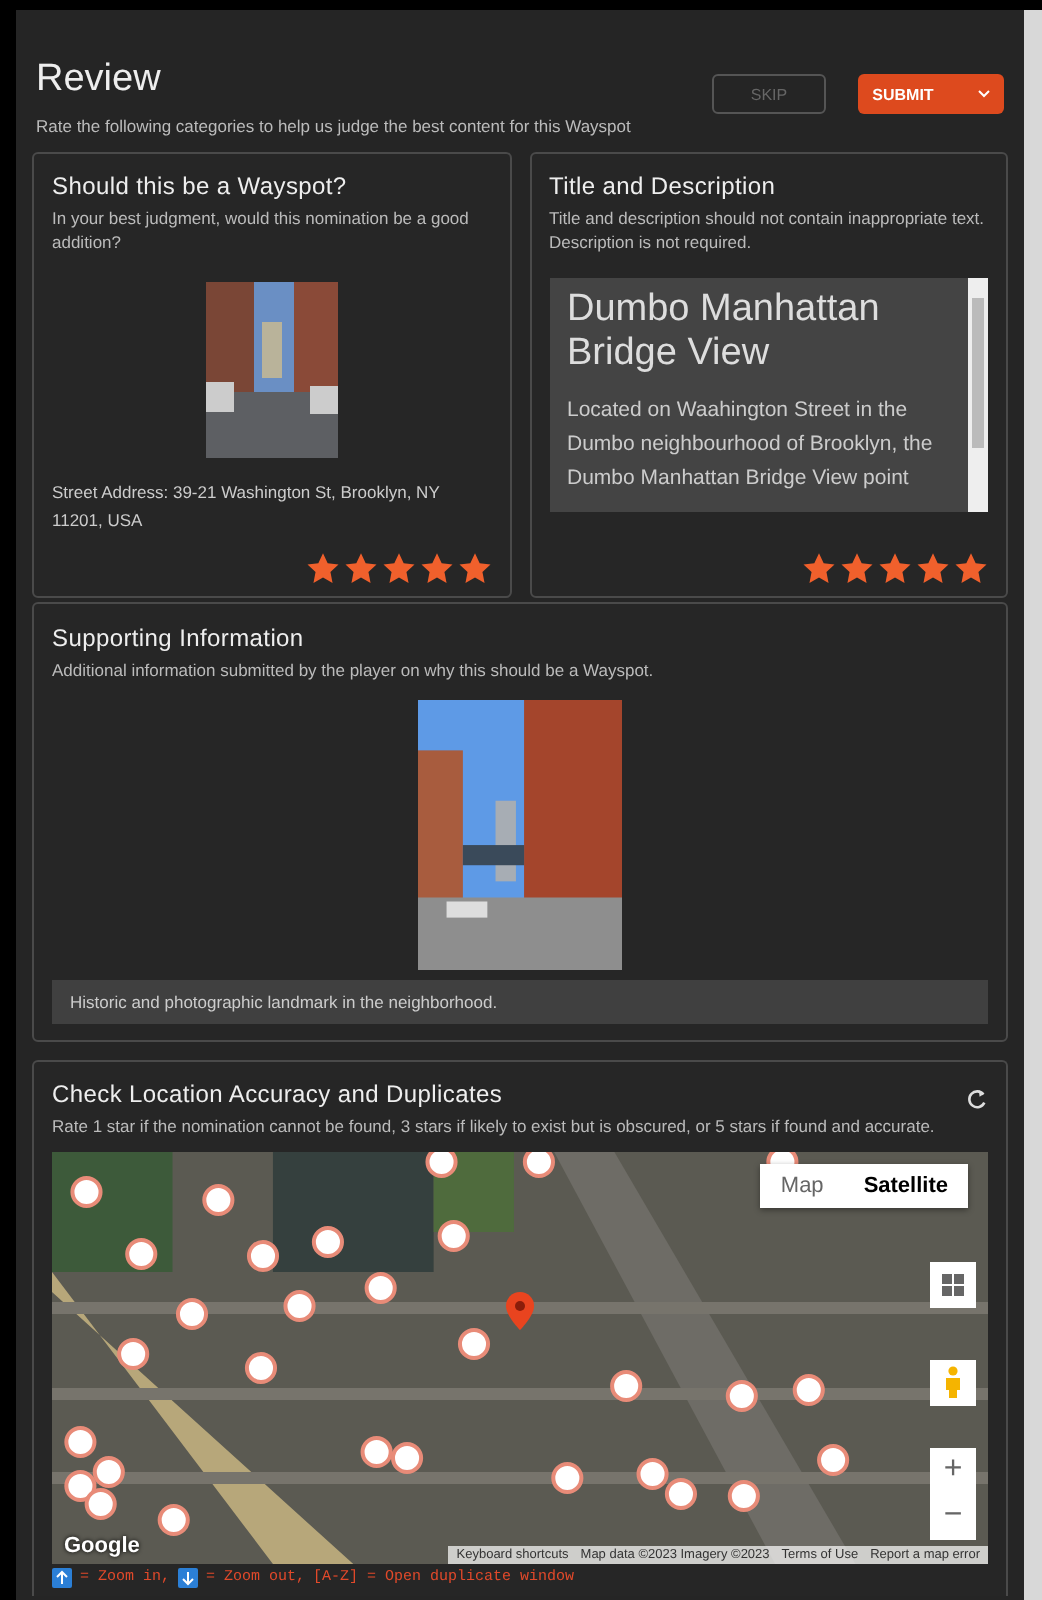 The width and height of the screenshot is (1042, 1600). What do you see at coordinates (953, 1516) in the screenshot?
I see `zoom-out-button: −` at bounding box center [953, 1516].